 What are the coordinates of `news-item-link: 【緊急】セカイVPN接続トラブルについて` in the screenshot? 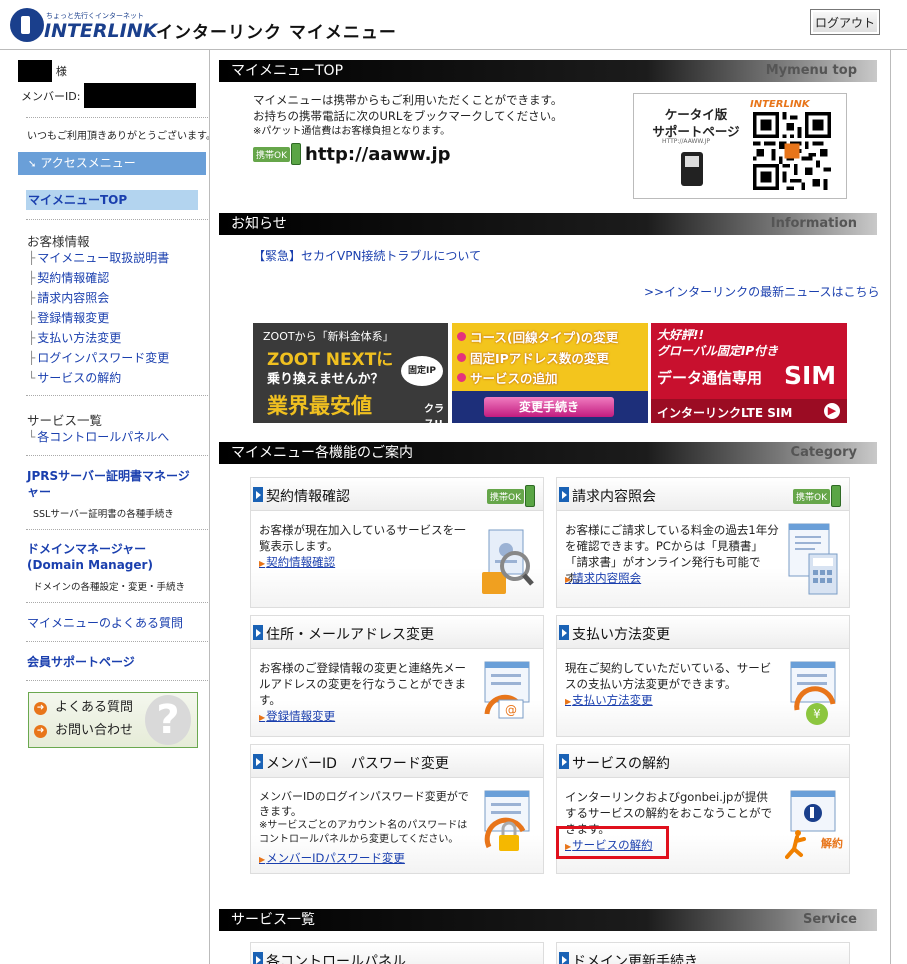 It's located at (367, 255).